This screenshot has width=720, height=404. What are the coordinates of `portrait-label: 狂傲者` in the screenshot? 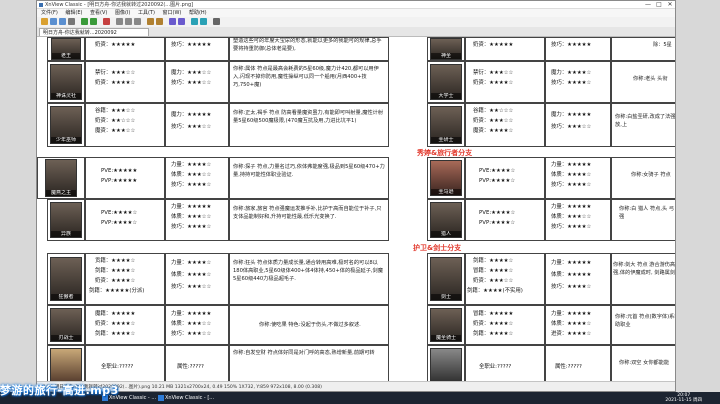 It's located at (66, 297).